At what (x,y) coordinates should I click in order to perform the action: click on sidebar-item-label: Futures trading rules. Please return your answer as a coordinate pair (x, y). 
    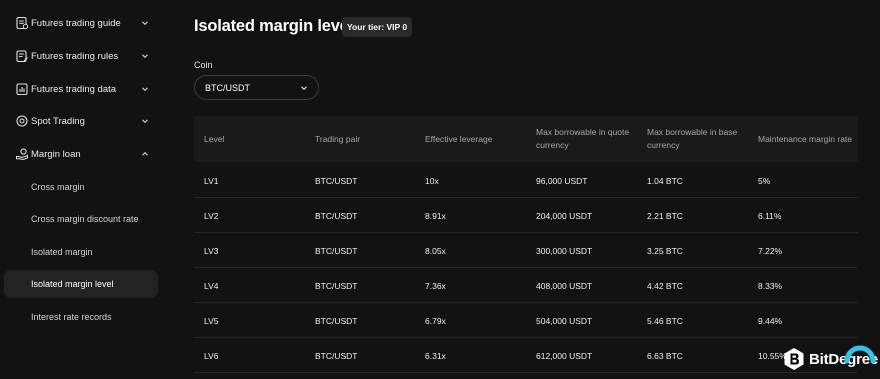
    Looking at the image, I should click on (75, 56).